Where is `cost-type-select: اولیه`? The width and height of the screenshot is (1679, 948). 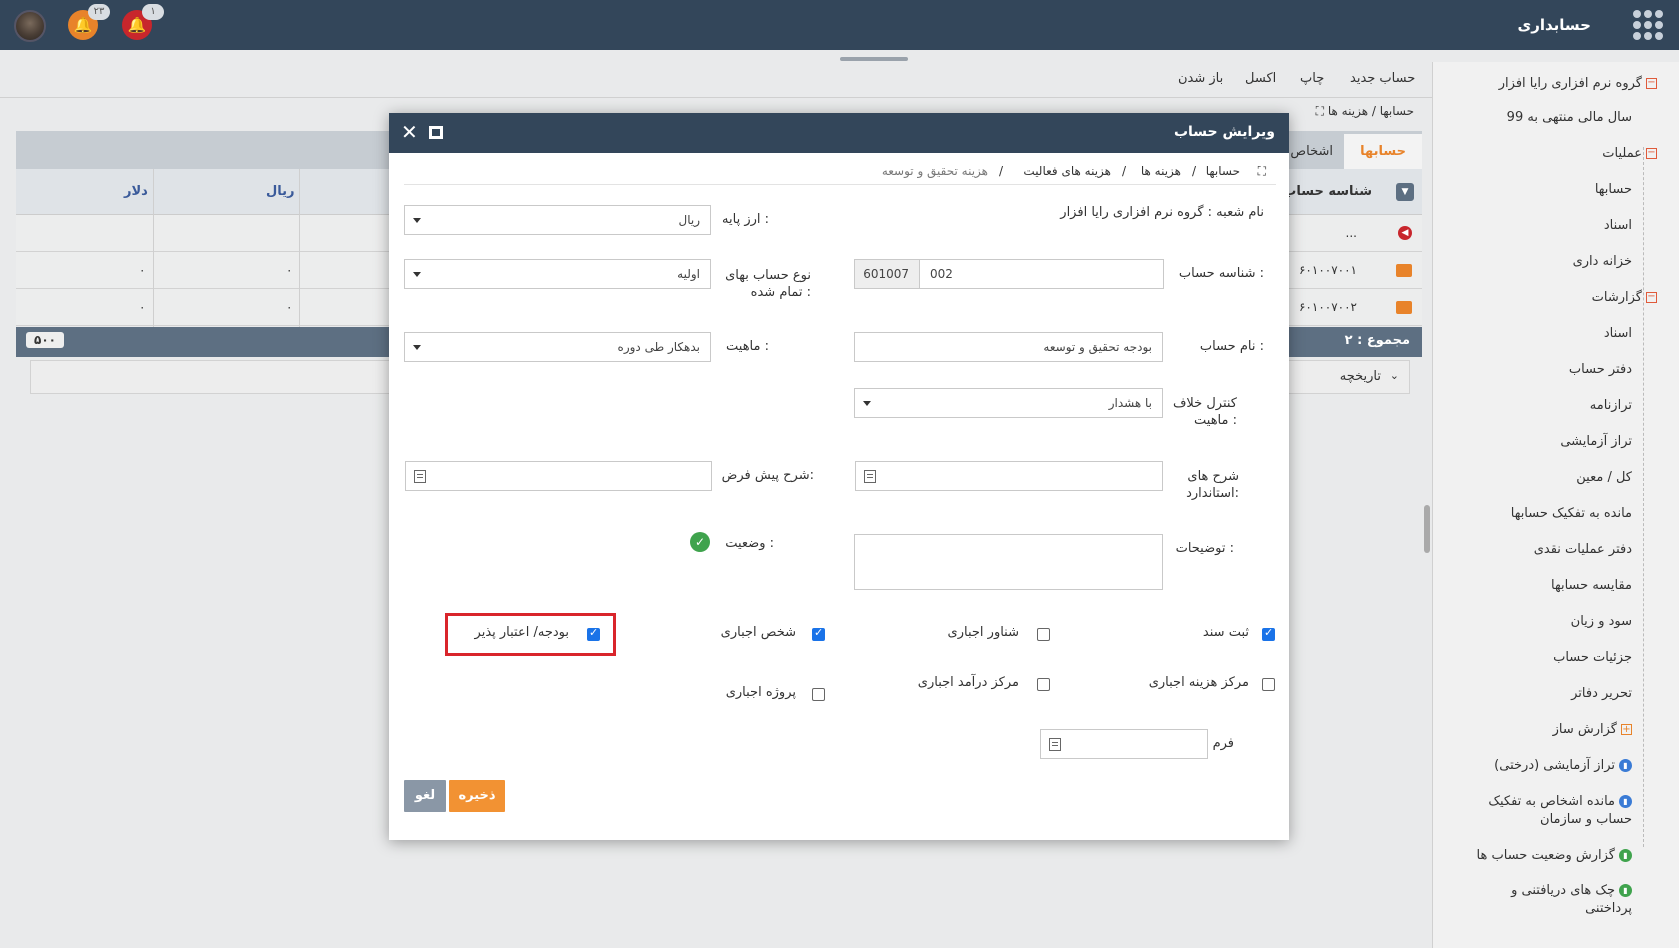 cost-type-select: اولیه is located at coordinates (557, 274).